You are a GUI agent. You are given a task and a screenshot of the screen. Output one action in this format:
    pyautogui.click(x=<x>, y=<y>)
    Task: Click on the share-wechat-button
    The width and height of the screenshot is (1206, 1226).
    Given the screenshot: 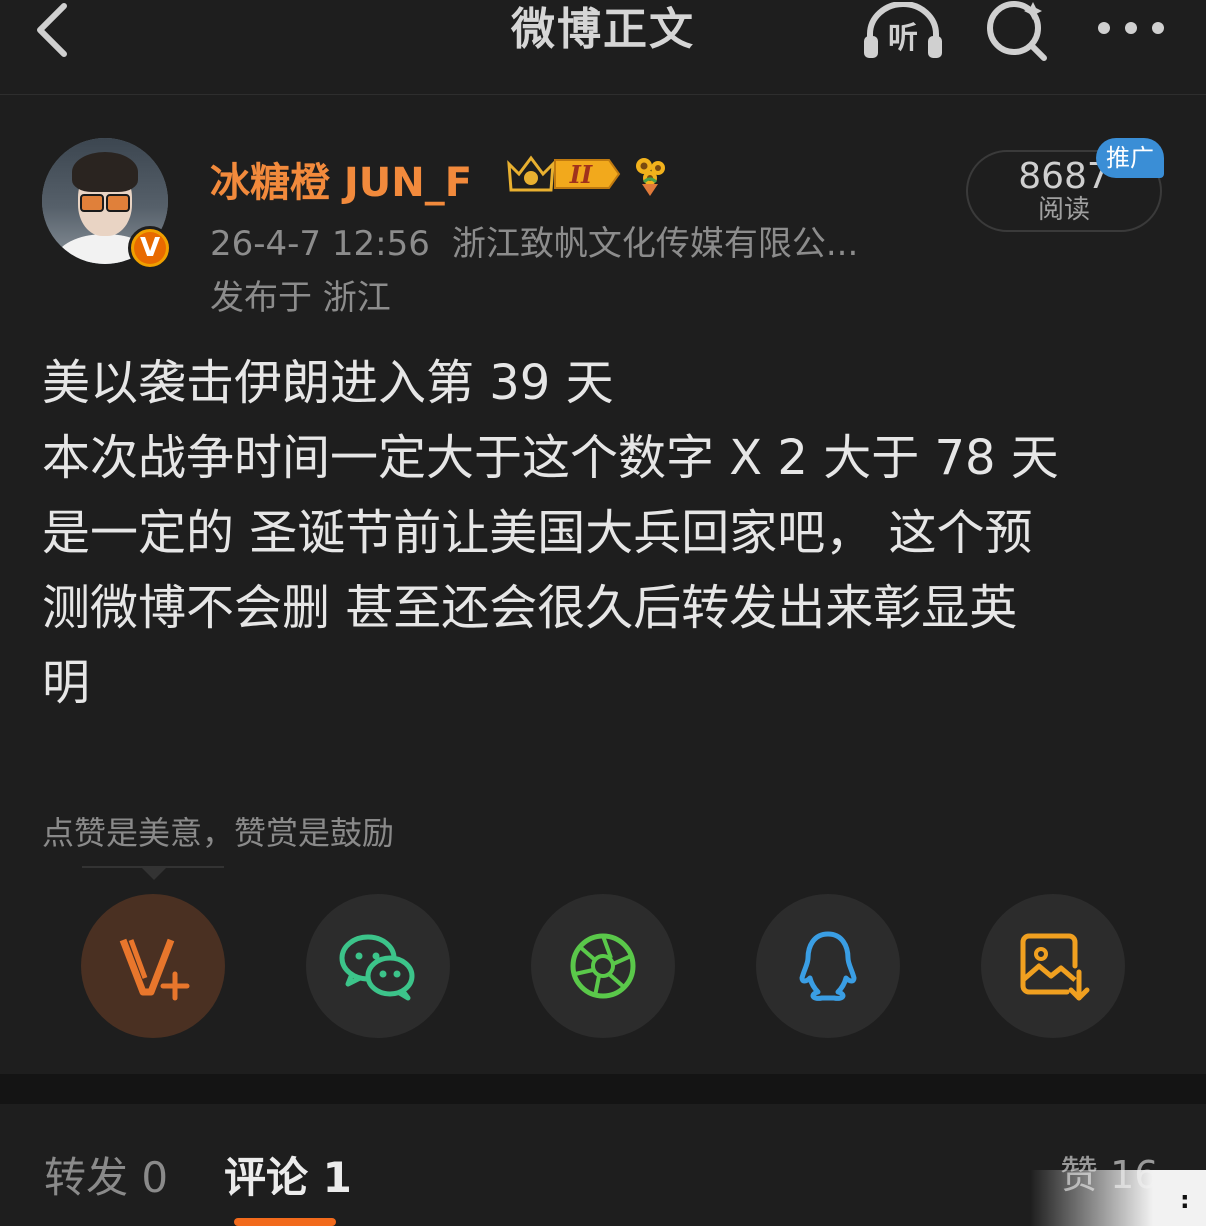 What is the action you would take?
    pyautogui.click(x=378, y=966)
    